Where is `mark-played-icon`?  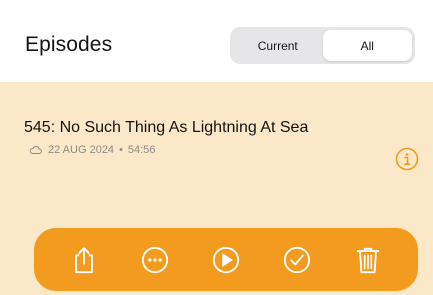 mark-played-icon is located at coordinates (297, 260).